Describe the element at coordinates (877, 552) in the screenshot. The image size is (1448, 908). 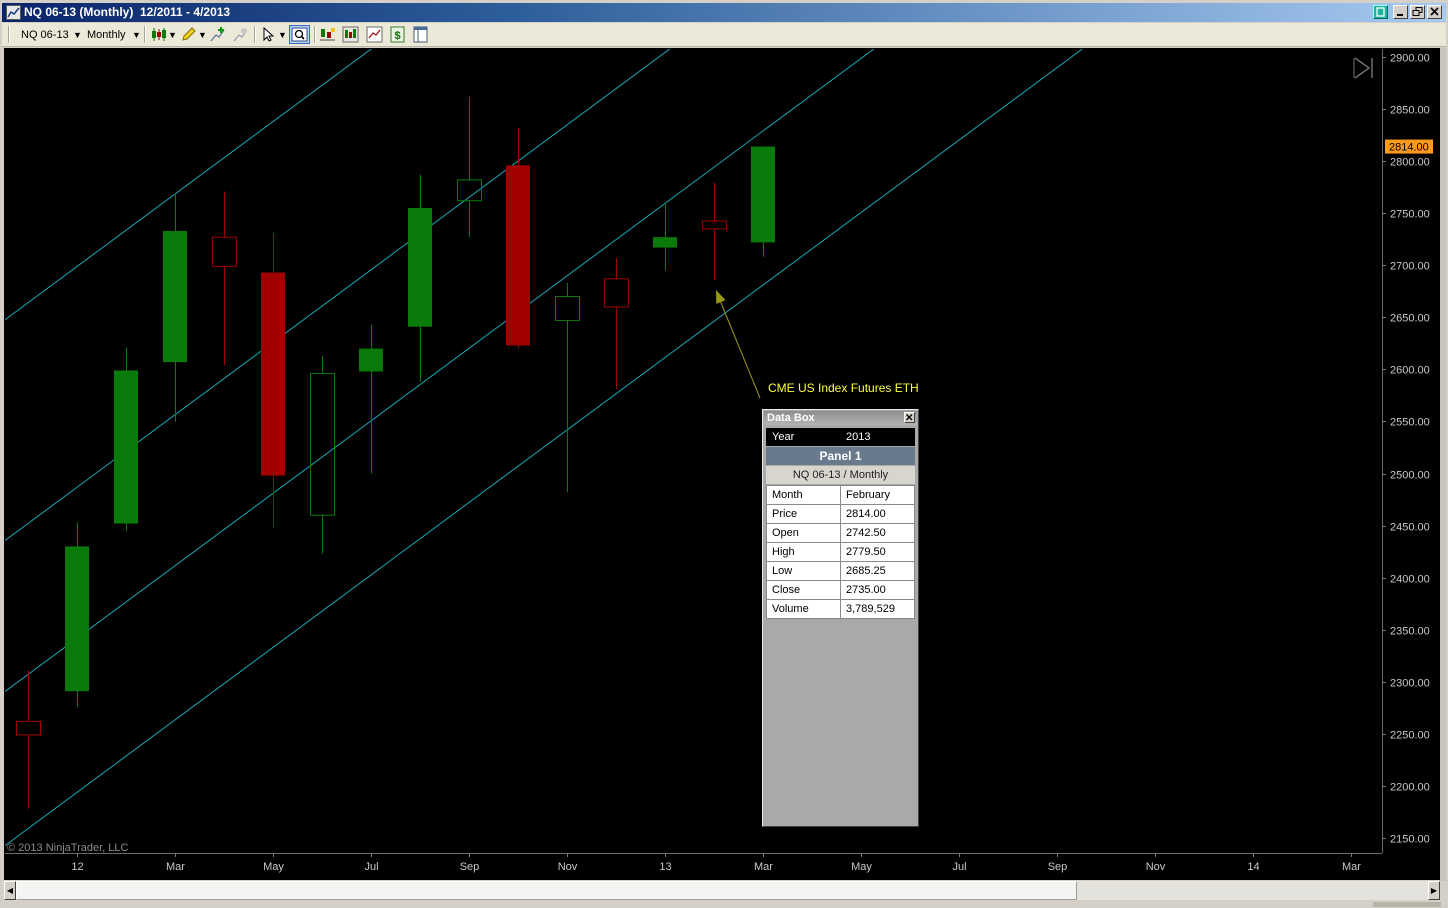
I see `row-value: 2779.50` at that location.